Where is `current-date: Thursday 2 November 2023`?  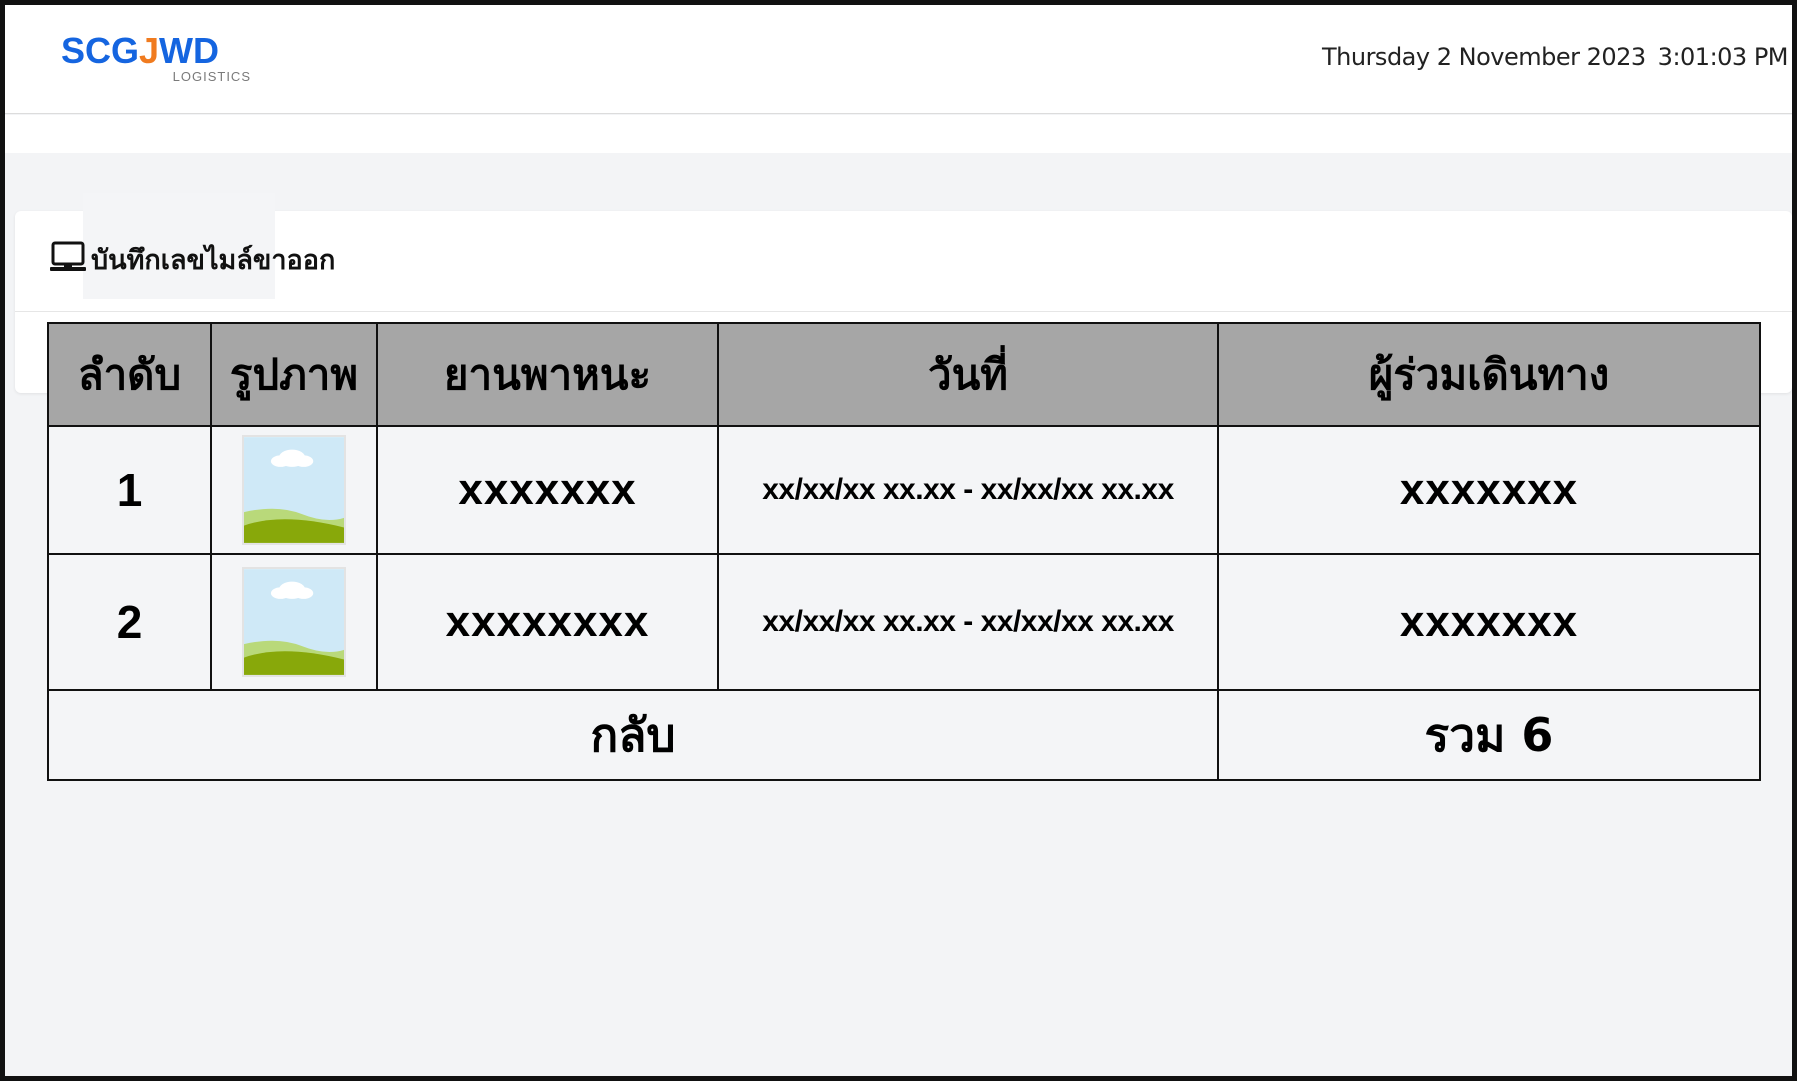 current-date: Thursday 2 November 2023 is located at coordinates (1483, 57).